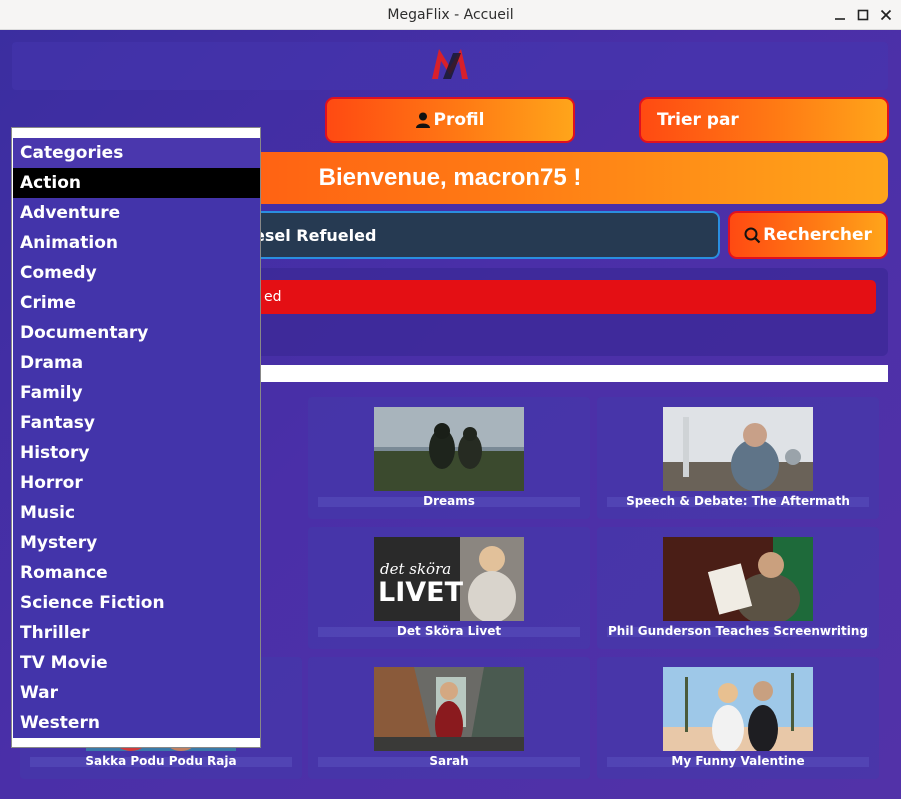  I want to click on window-title: MegaFlix - Accueil, so click(450, 14).